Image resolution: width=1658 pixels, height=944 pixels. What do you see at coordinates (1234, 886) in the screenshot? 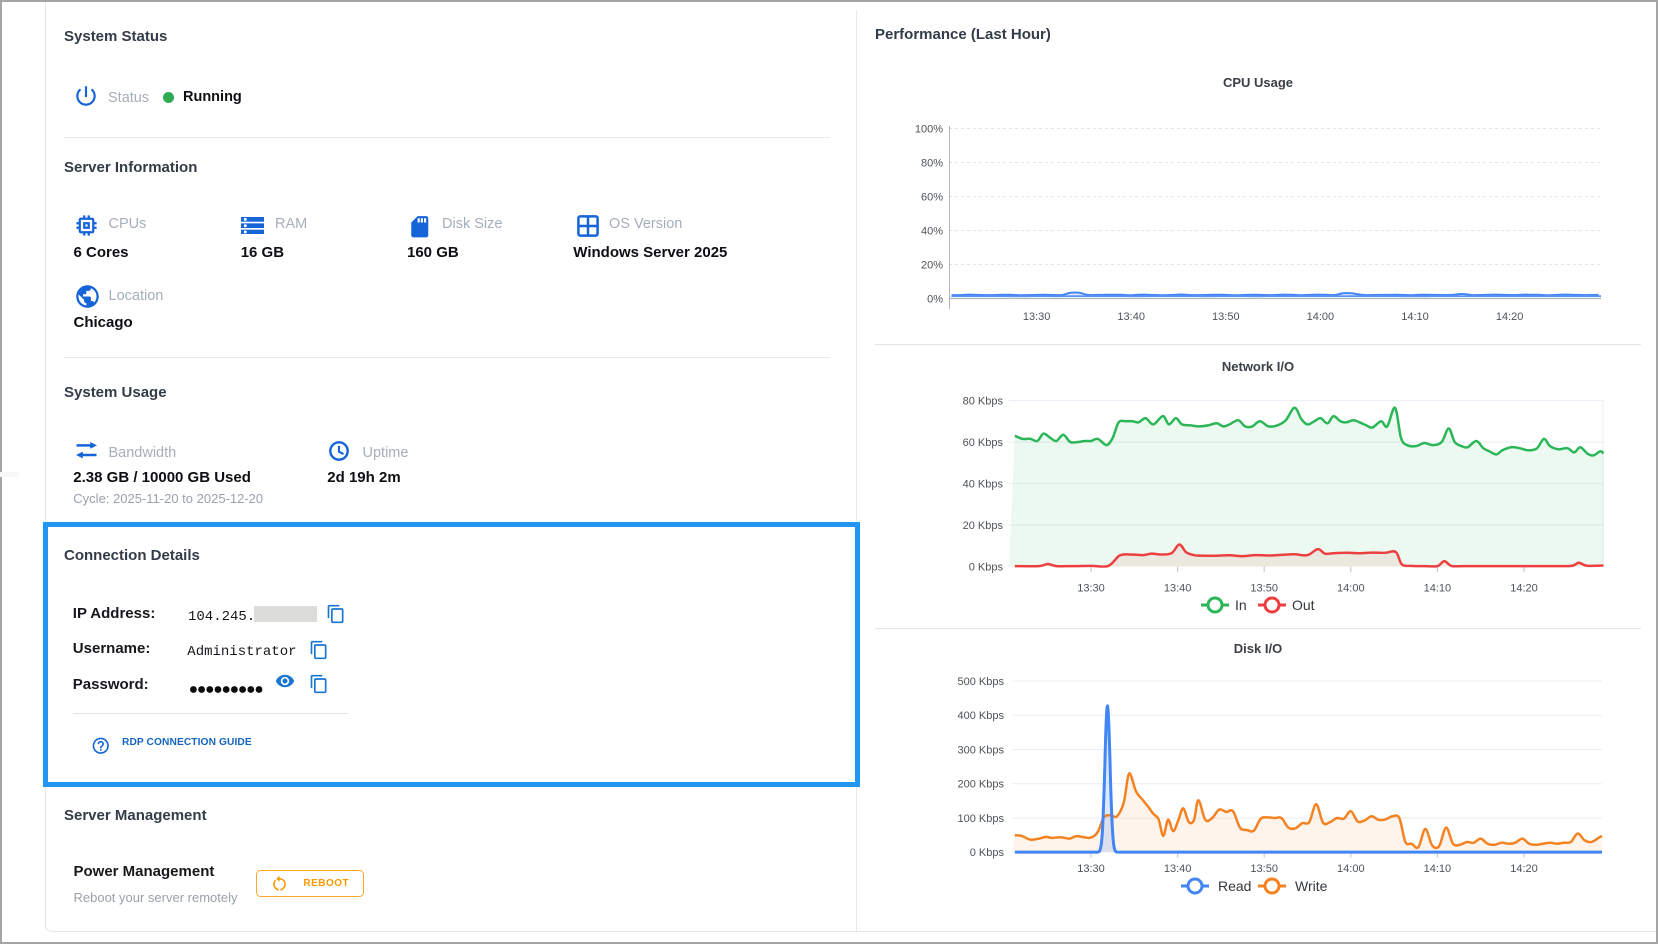
I see `svg-text: Read` at bounding box center [1234, 886].